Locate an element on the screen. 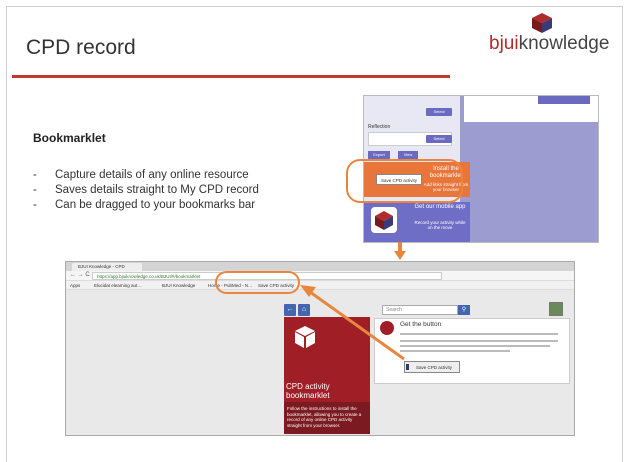 This screenshot has height=462, width=629. panel-top-button is located at coordinates (564, 100).